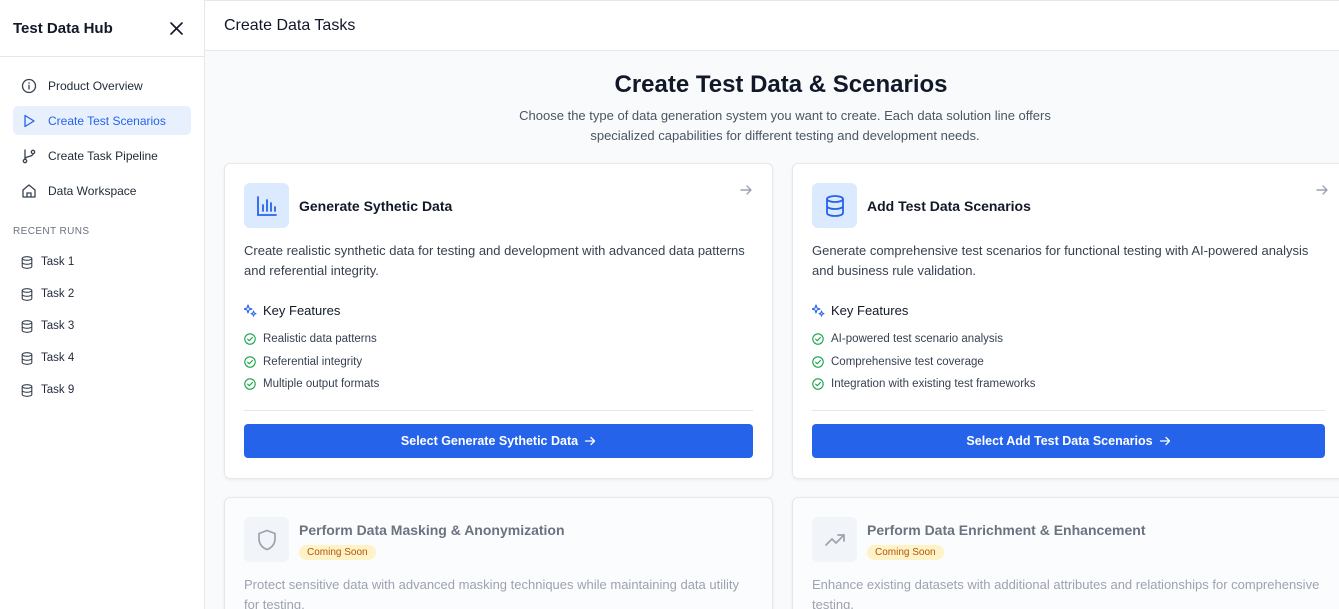  I want to click on feature-item: Realistic data patterns, so click(311, 339).